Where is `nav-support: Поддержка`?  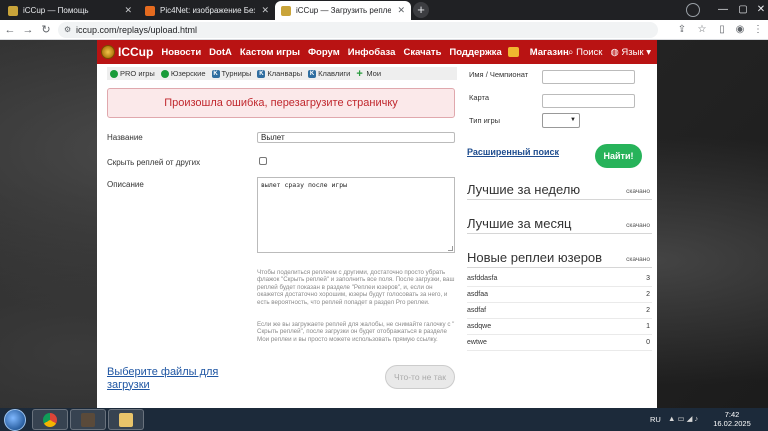 nav-support: Поддержка is located at coordinates (475, 52).